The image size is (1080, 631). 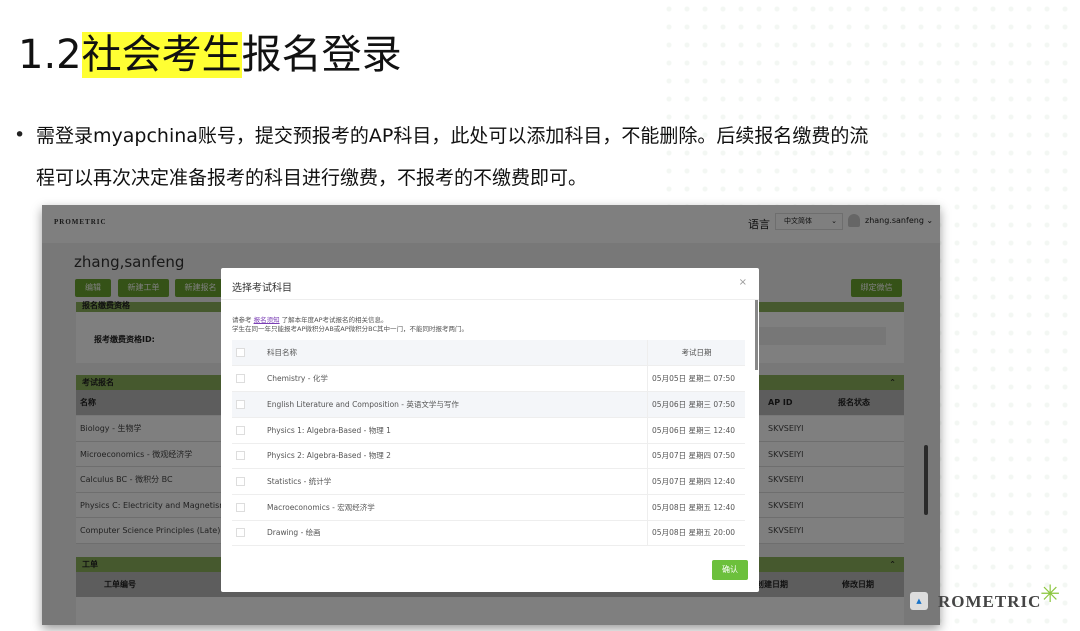 I want to click on back-to-top-button: ▲, so click(x=919, y=601).